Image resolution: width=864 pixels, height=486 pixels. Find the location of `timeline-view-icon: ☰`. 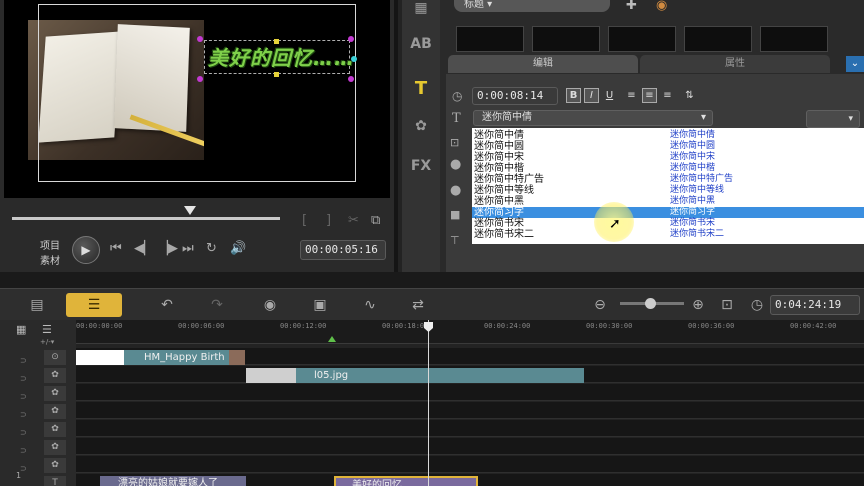

timeline-view-icon: ☰ is located at coordinates (94, 305).